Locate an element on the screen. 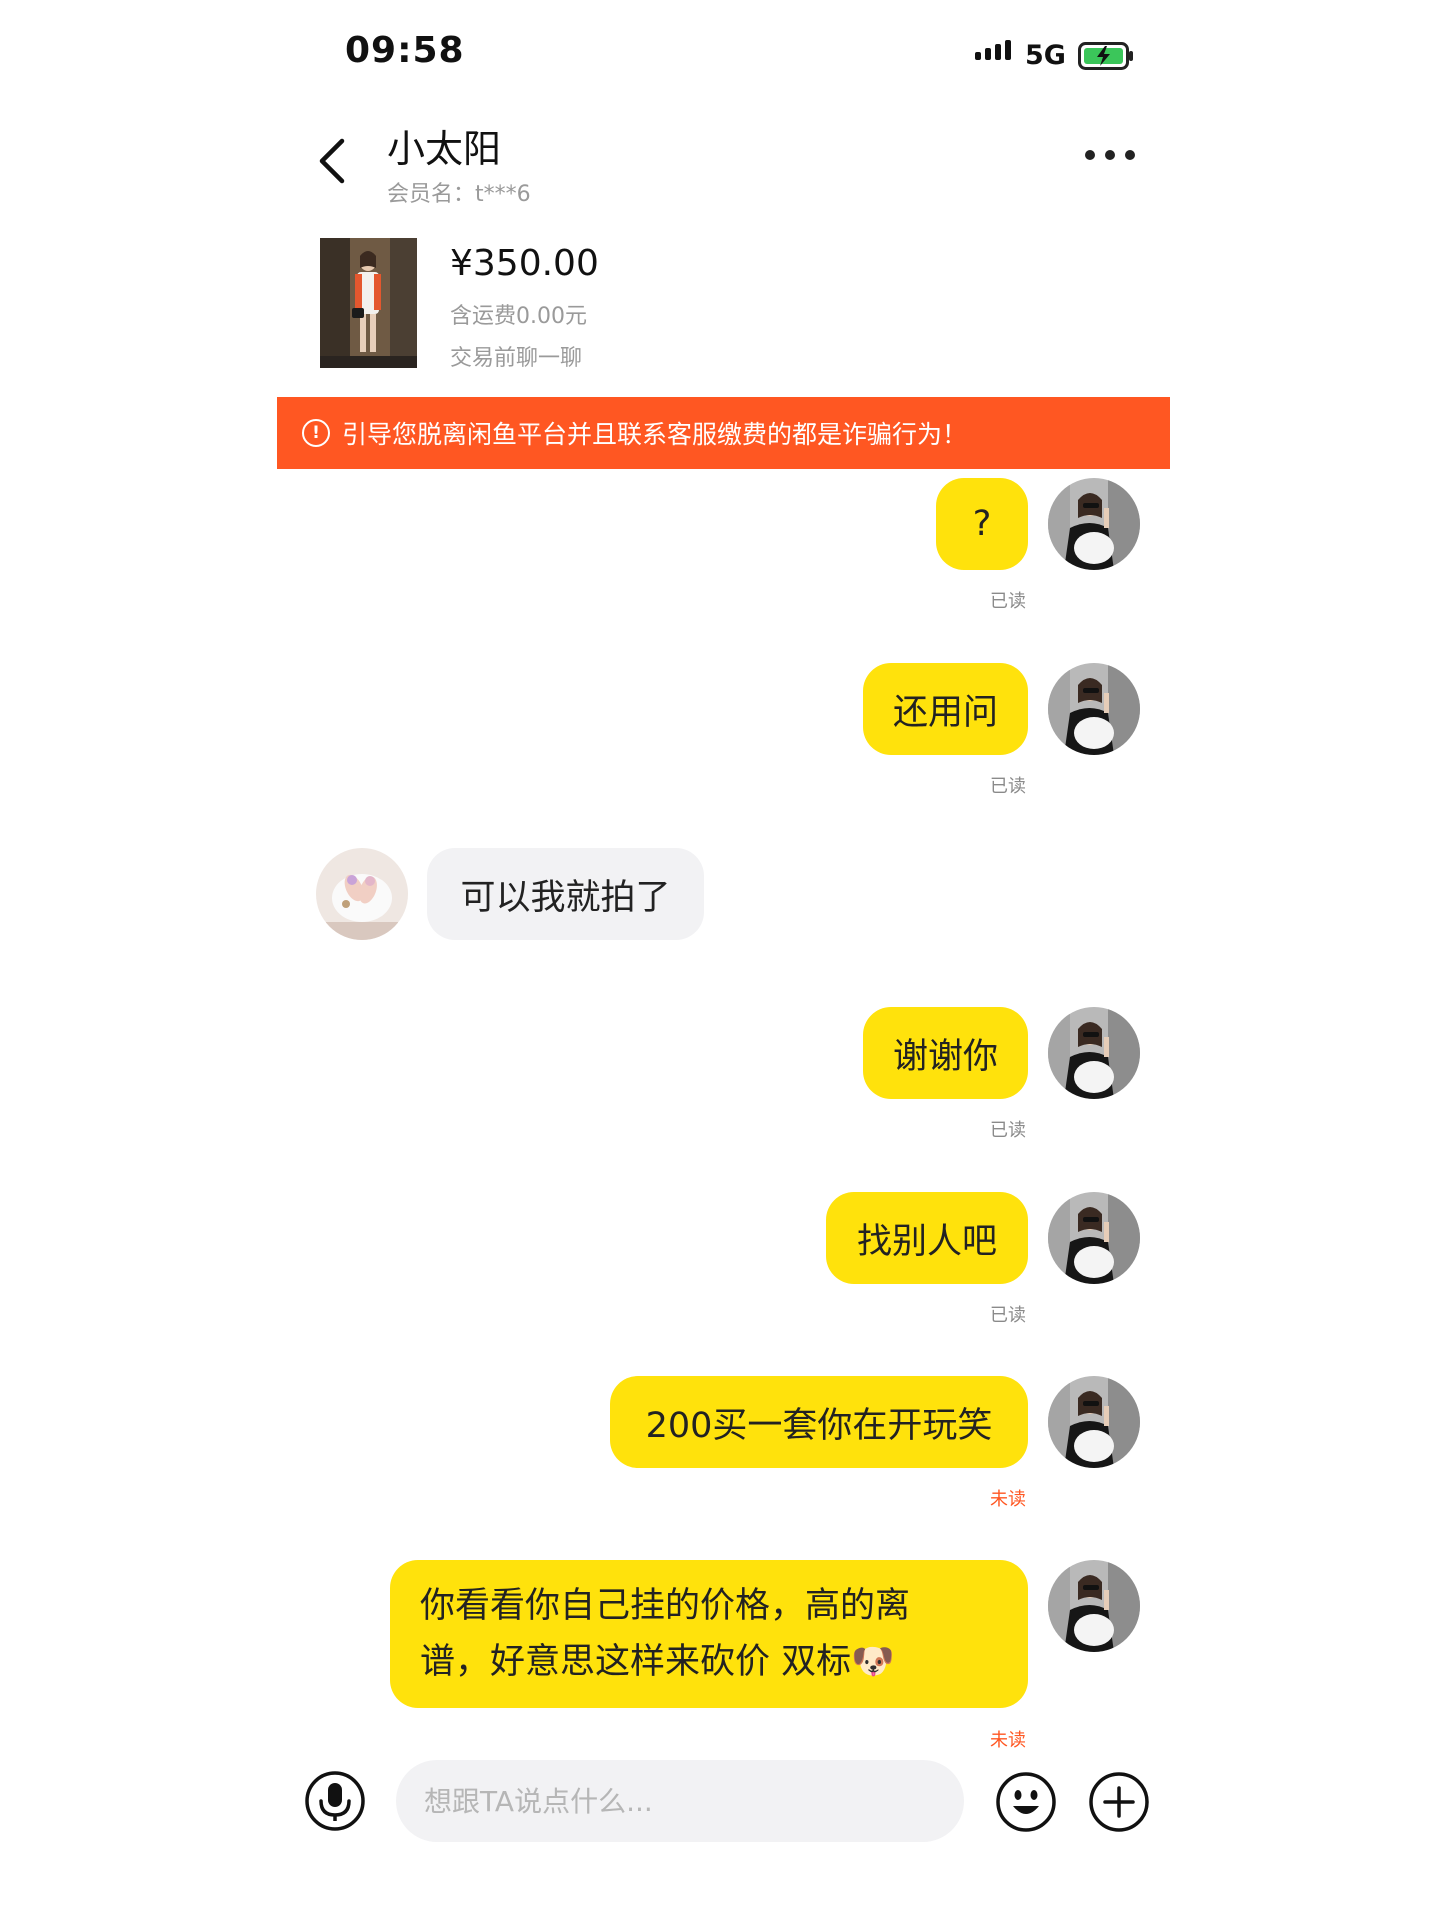 The height and width of the screenshot is (1920, 1440). back-button is located at coordinates (332, 161).